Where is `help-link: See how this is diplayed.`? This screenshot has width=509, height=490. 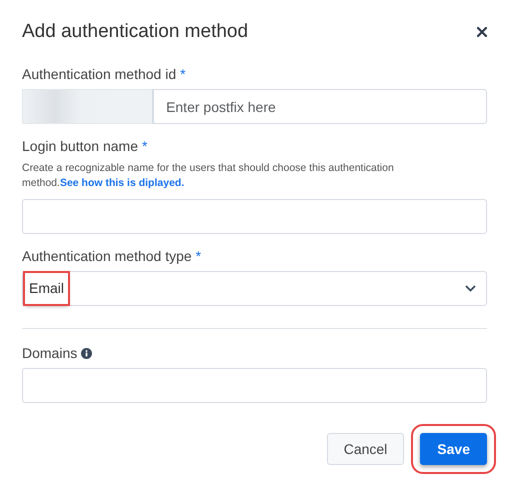
help-link: See how this is diplayed. is located at coordinates (122, 183).